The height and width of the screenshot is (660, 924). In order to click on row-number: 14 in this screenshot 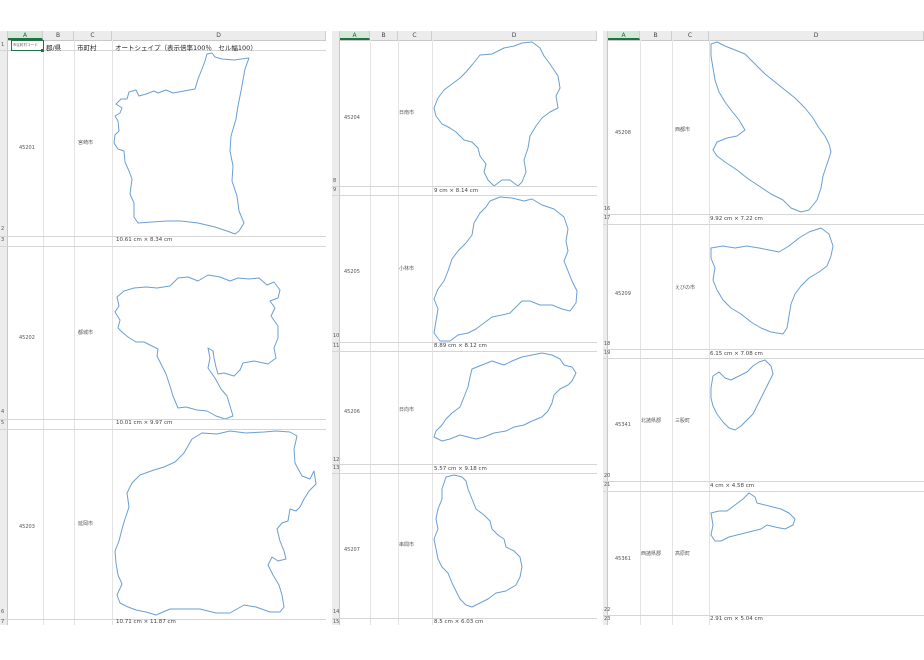, I will do `click(336, 612)`.